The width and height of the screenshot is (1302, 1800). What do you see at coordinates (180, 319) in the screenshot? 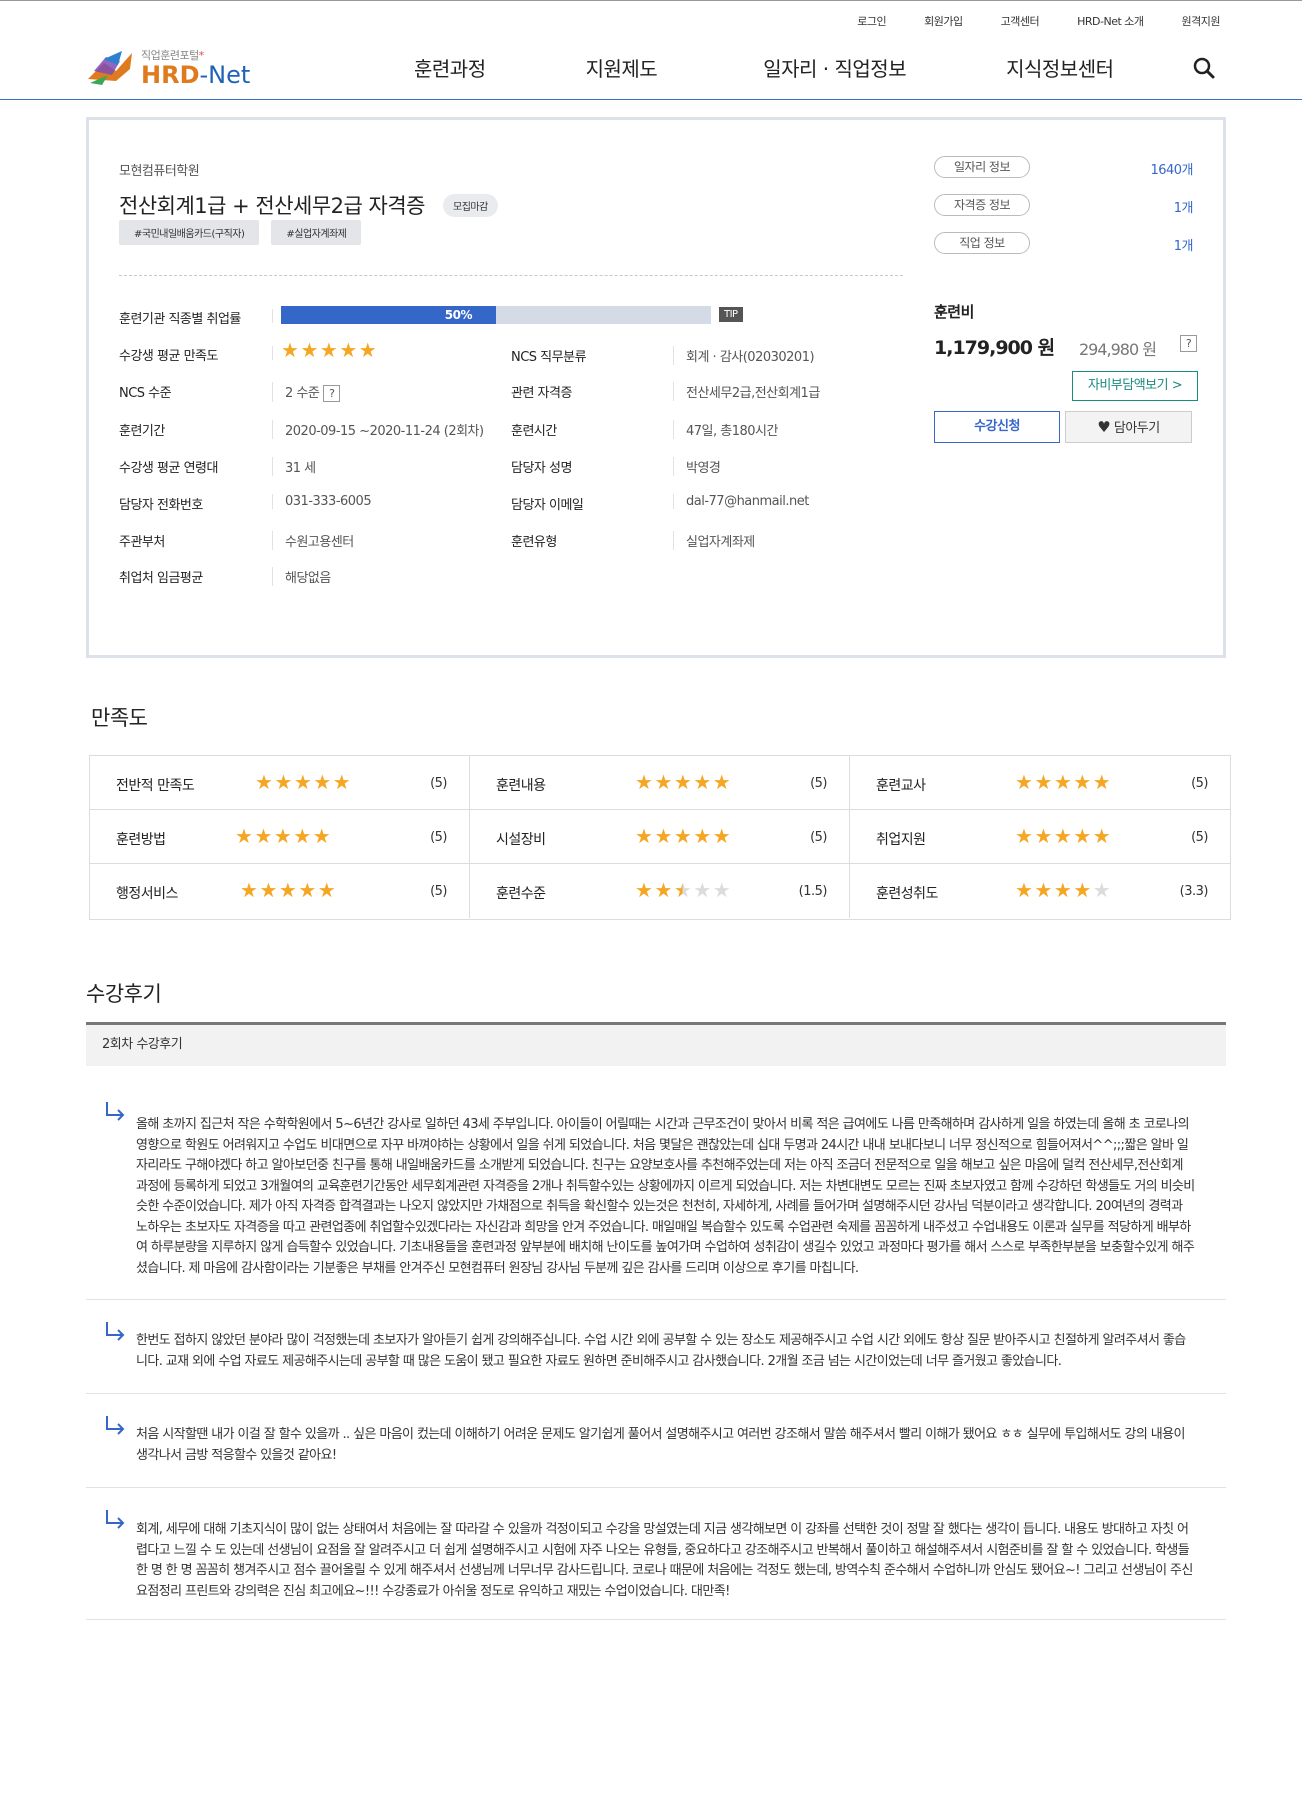
I see `employment-rate-label: 훈련기관 직종별 취업률` at bounding box center [180, 319].